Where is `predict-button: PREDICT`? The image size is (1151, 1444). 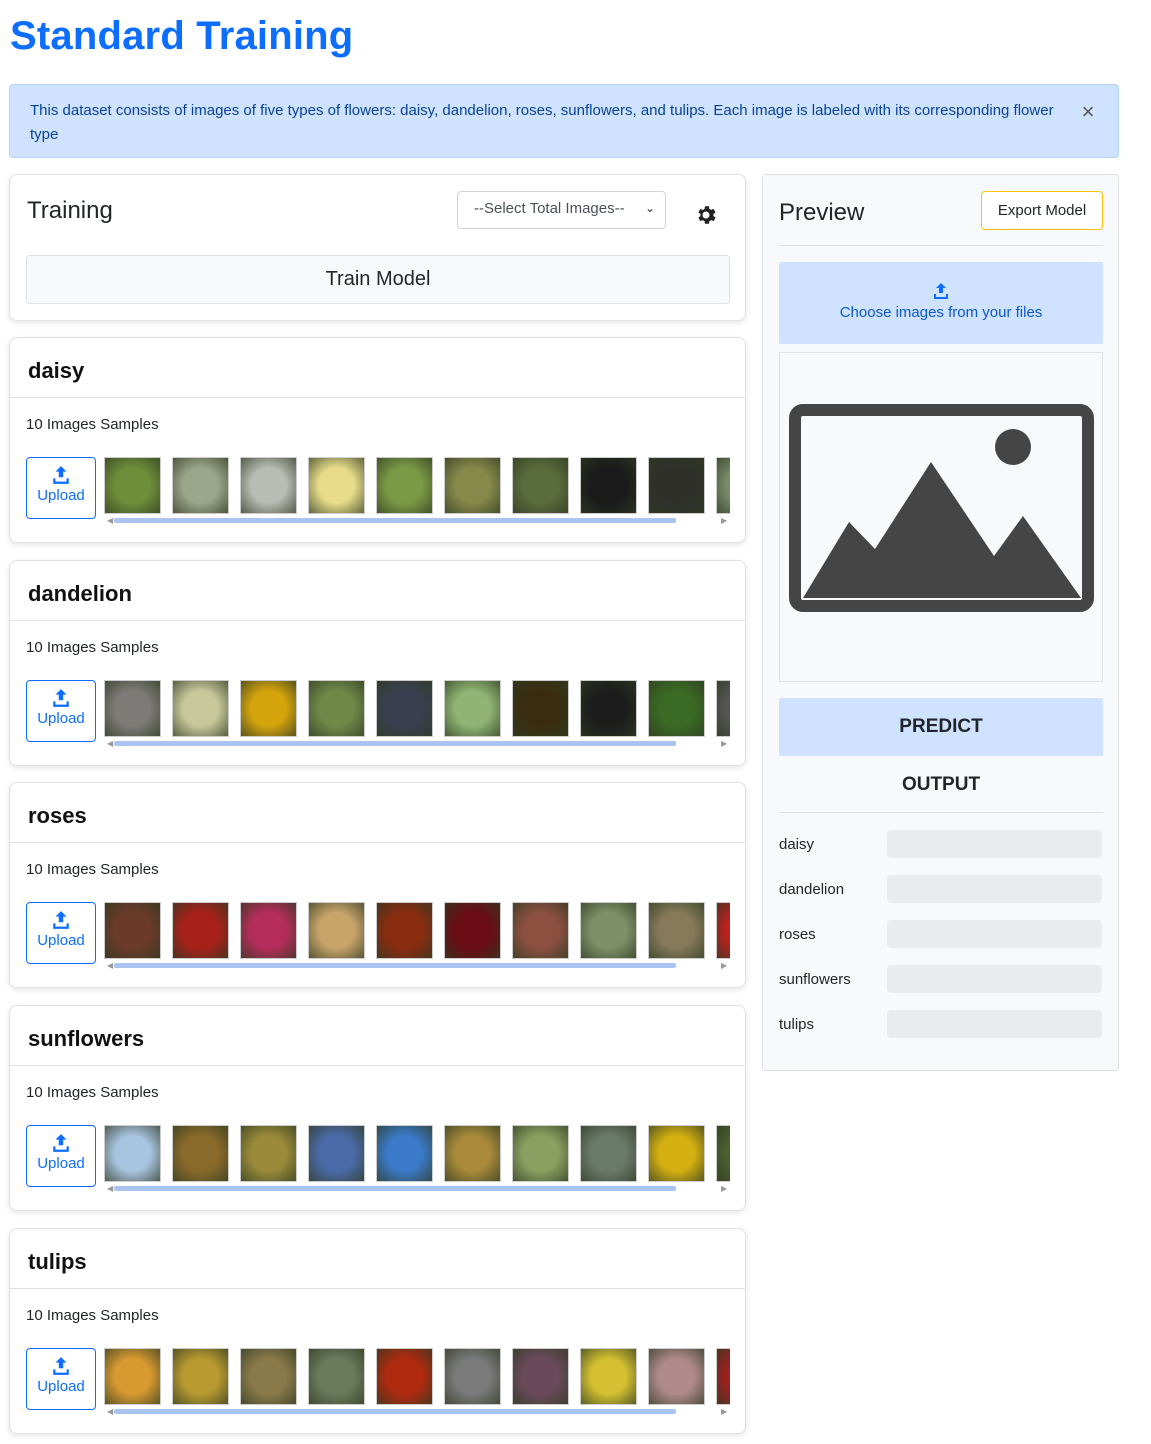 predict-button: PREDICT is located at coordinates (941, 727).